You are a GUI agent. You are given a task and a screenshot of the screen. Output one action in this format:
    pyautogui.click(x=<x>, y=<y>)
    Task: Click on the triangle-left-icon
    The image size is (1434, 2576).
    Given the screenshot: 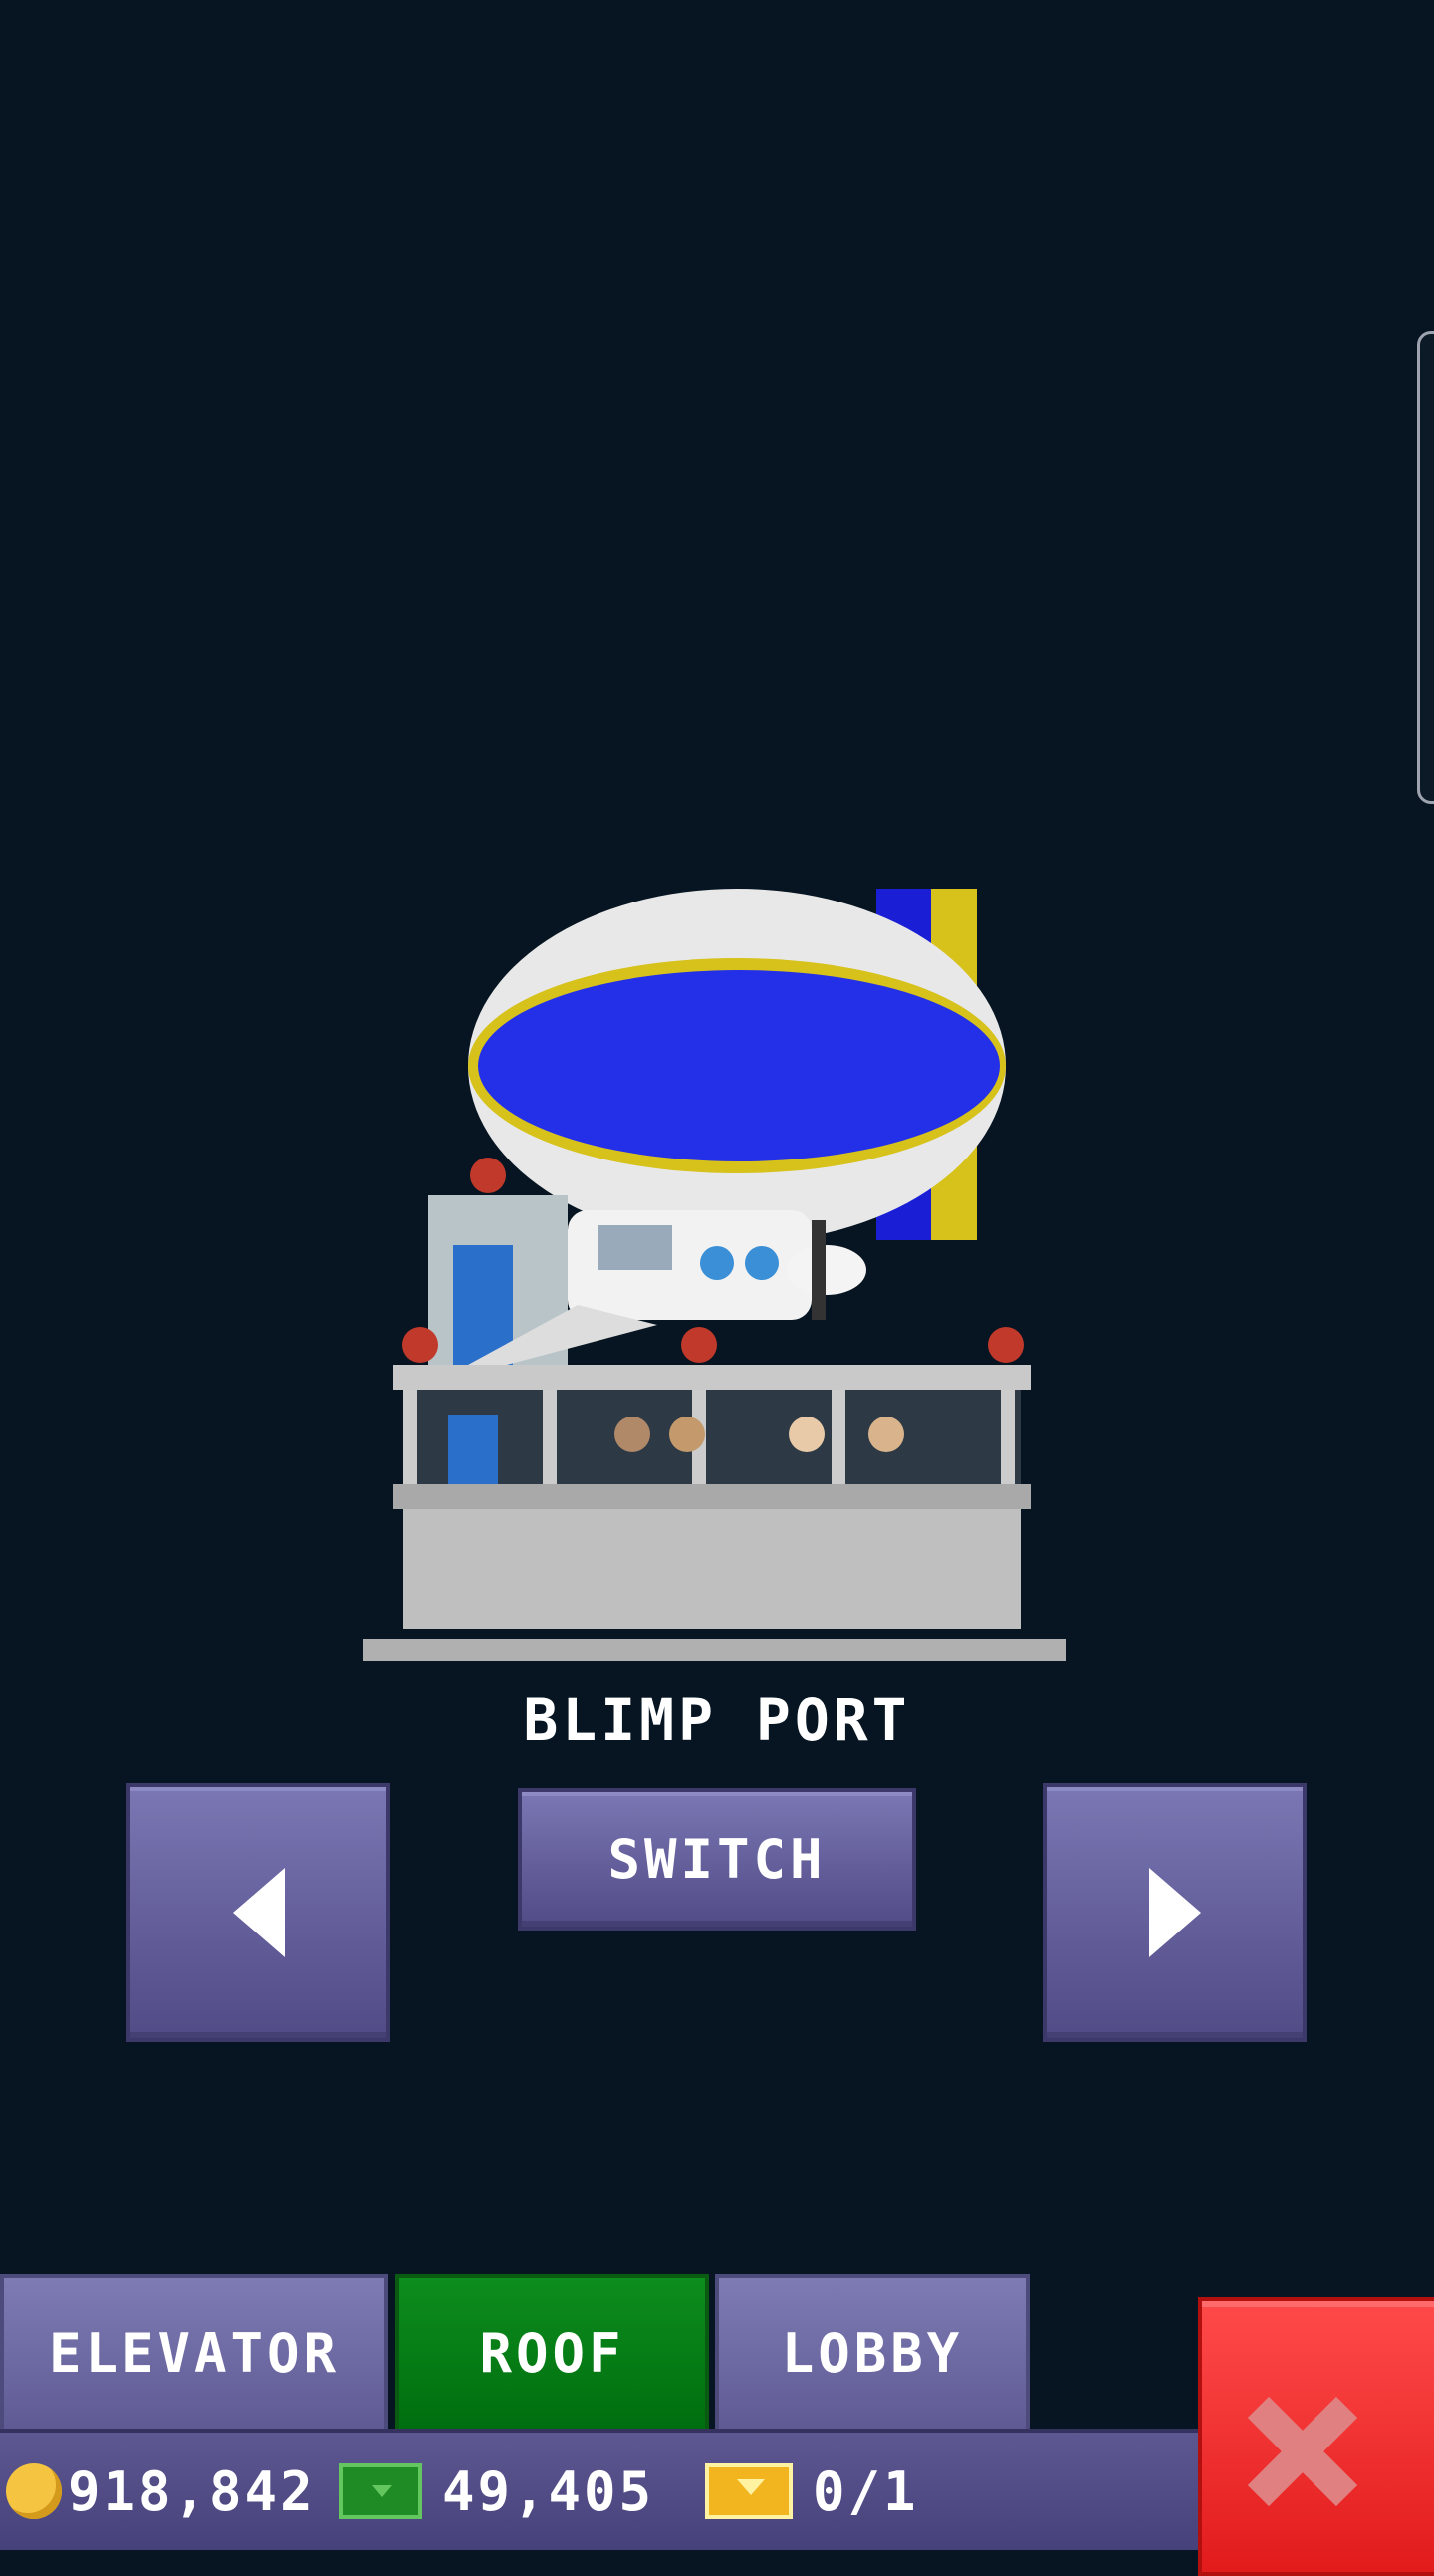 What is the action you would take?
    pyautogui.click(x=258, y=1912)
    